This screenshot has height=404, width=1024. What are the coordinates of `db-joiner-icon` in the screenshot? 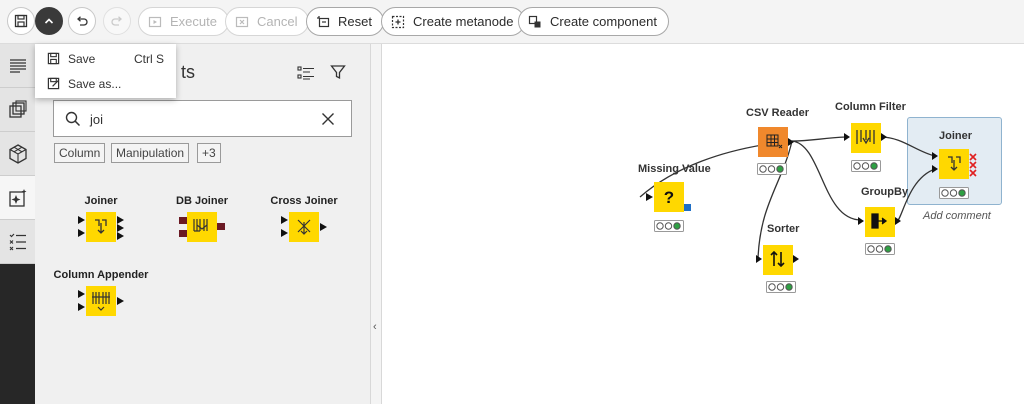 It's located at (202, 227).